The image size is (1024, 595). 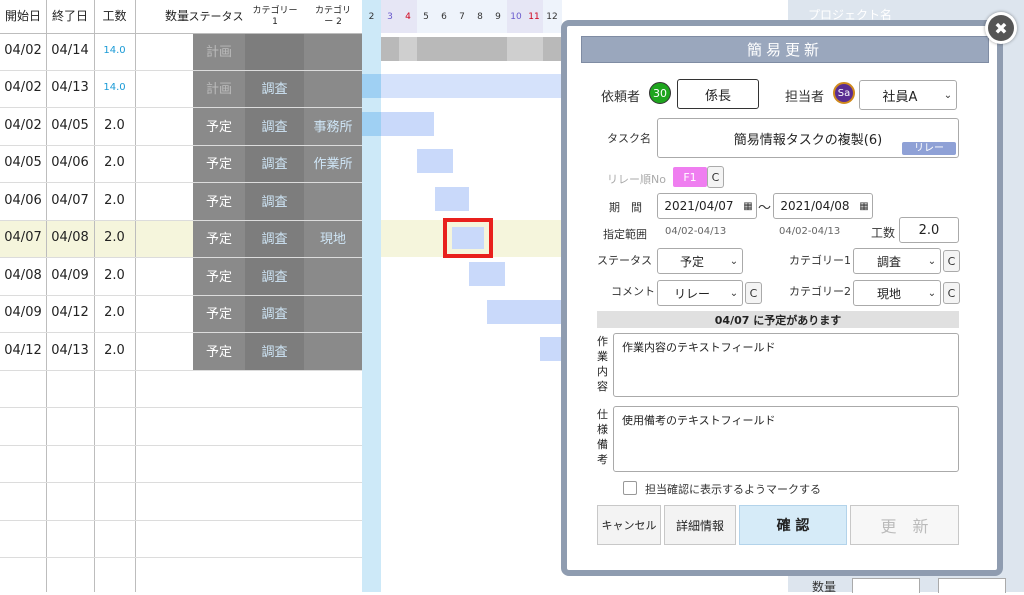 What do you see at coordinates (699, 347) in the screenshot?
I see `work-content-value: 作業内容のテキストフィールド` at bounding box center [699, 347].